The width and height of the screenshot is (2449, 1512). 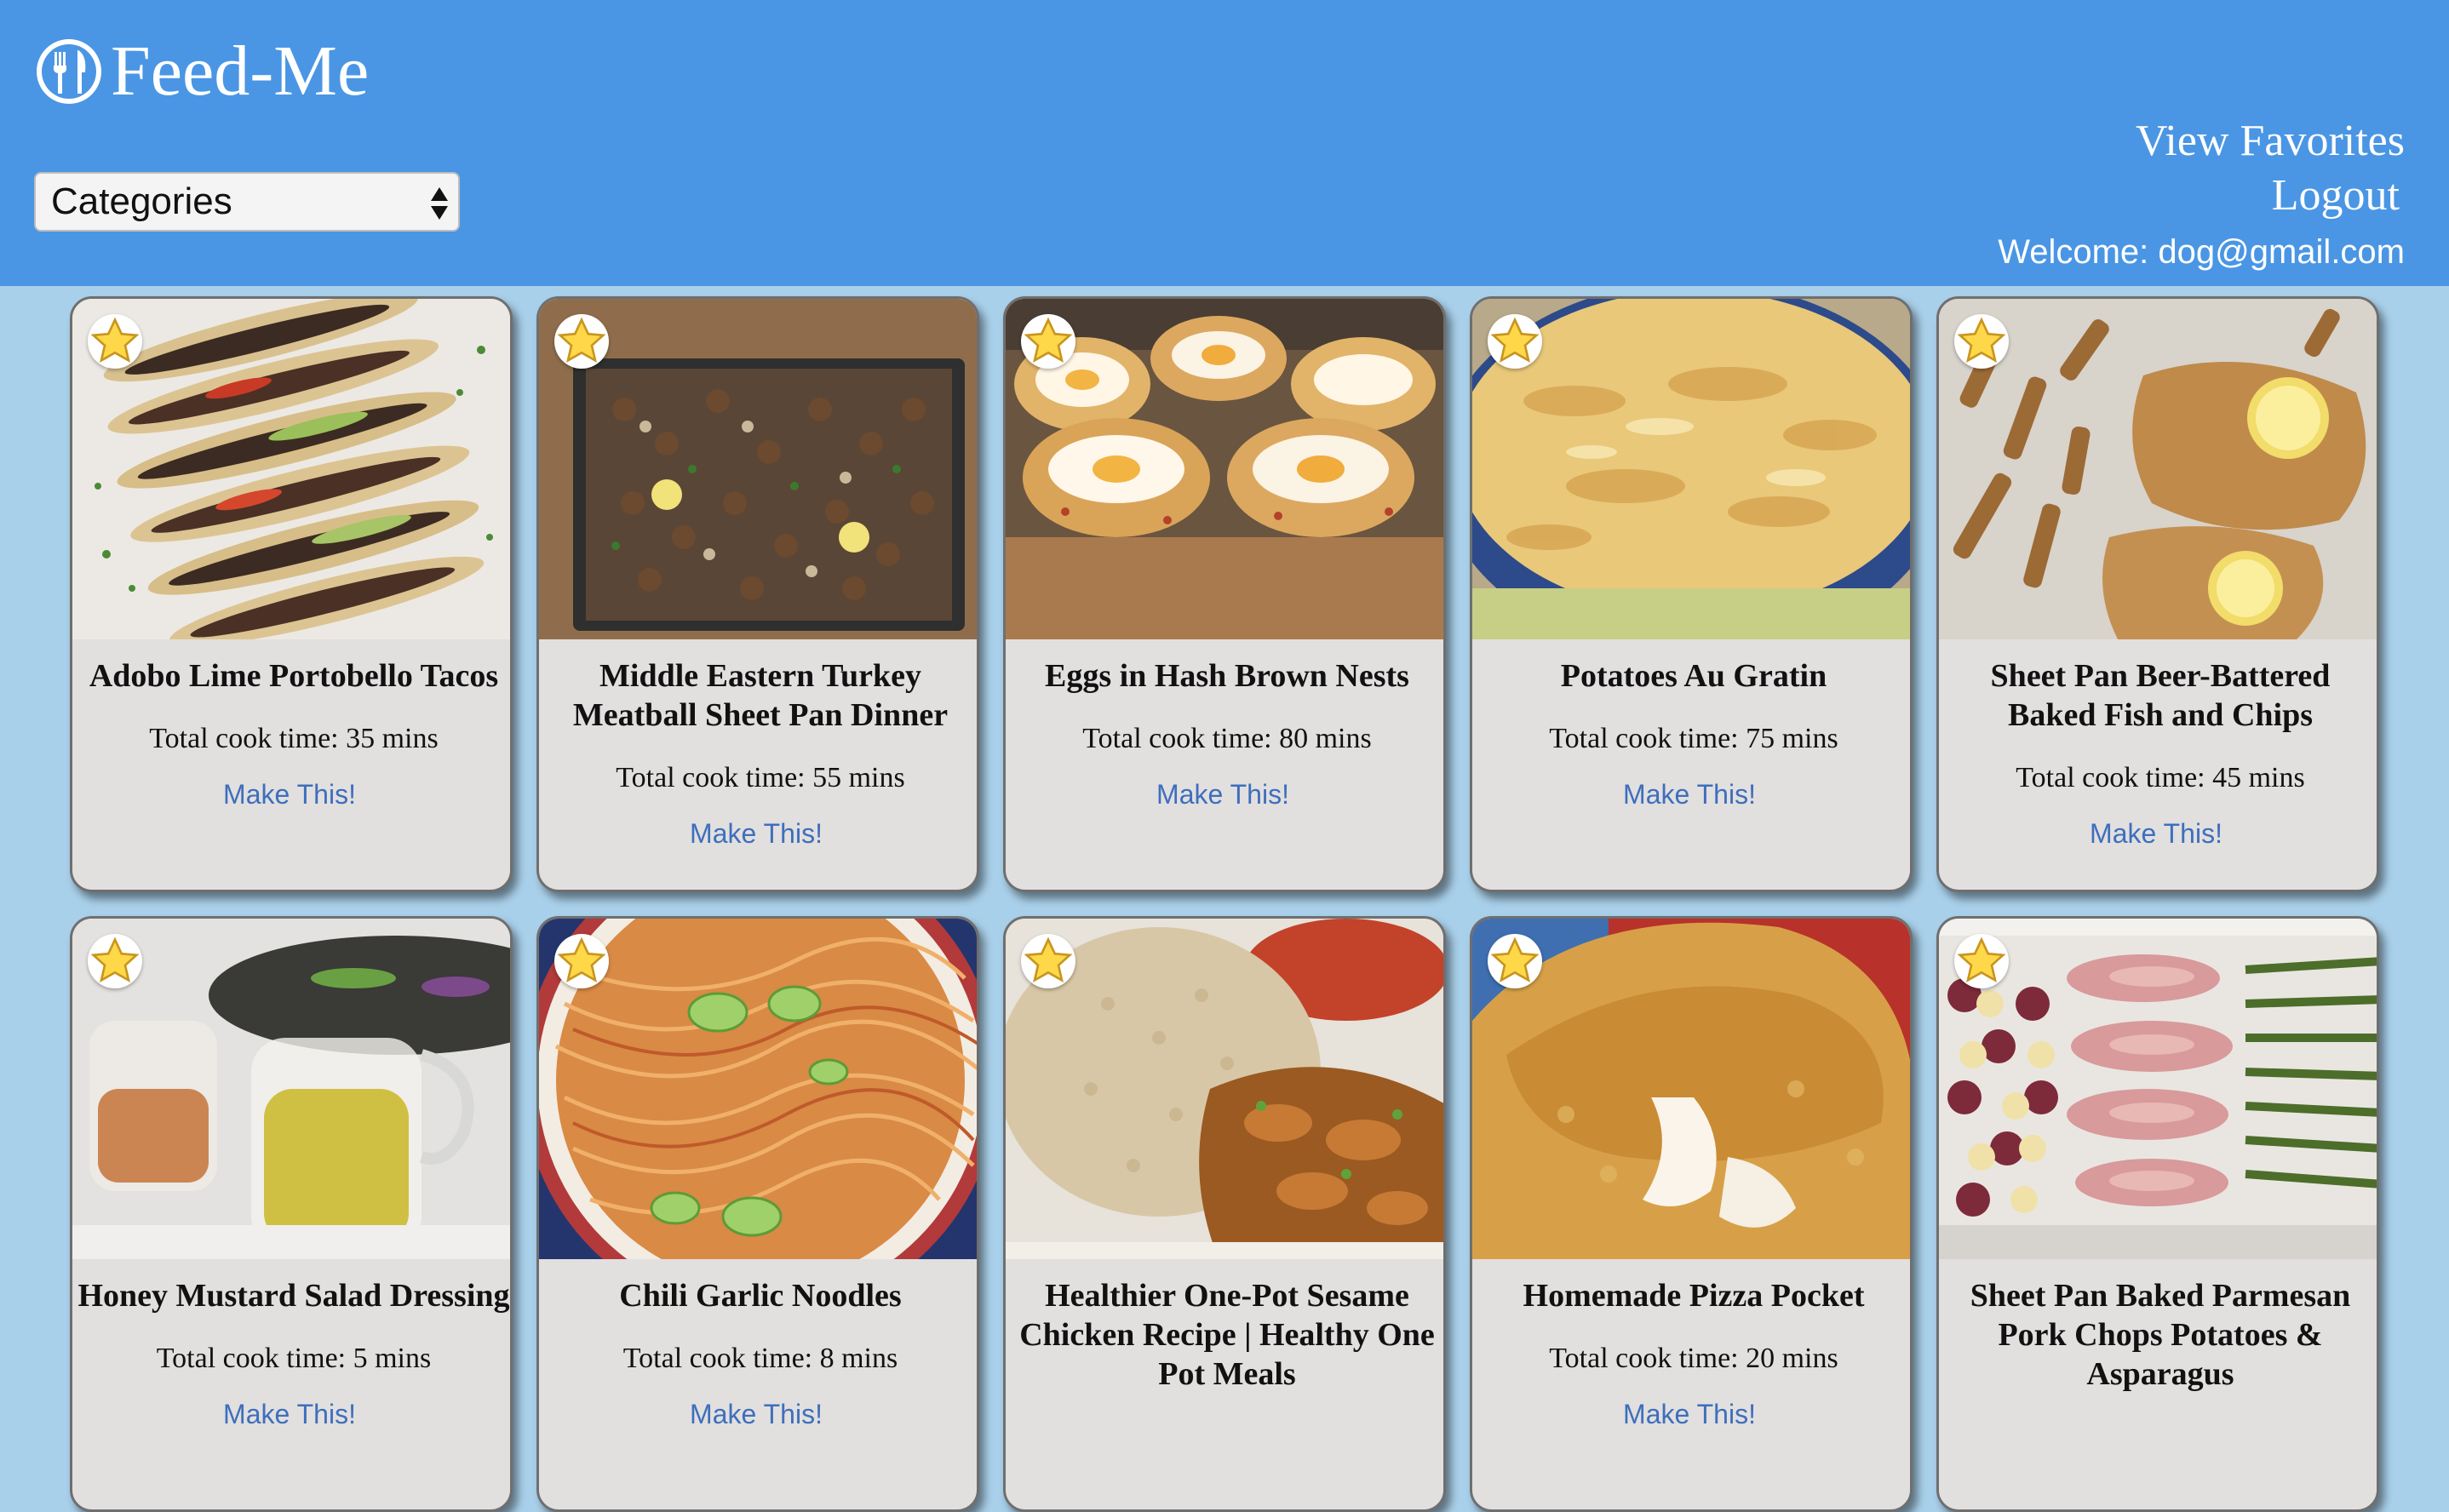 I want to click on logo: Feed-Me, so click(x=201, y=71).